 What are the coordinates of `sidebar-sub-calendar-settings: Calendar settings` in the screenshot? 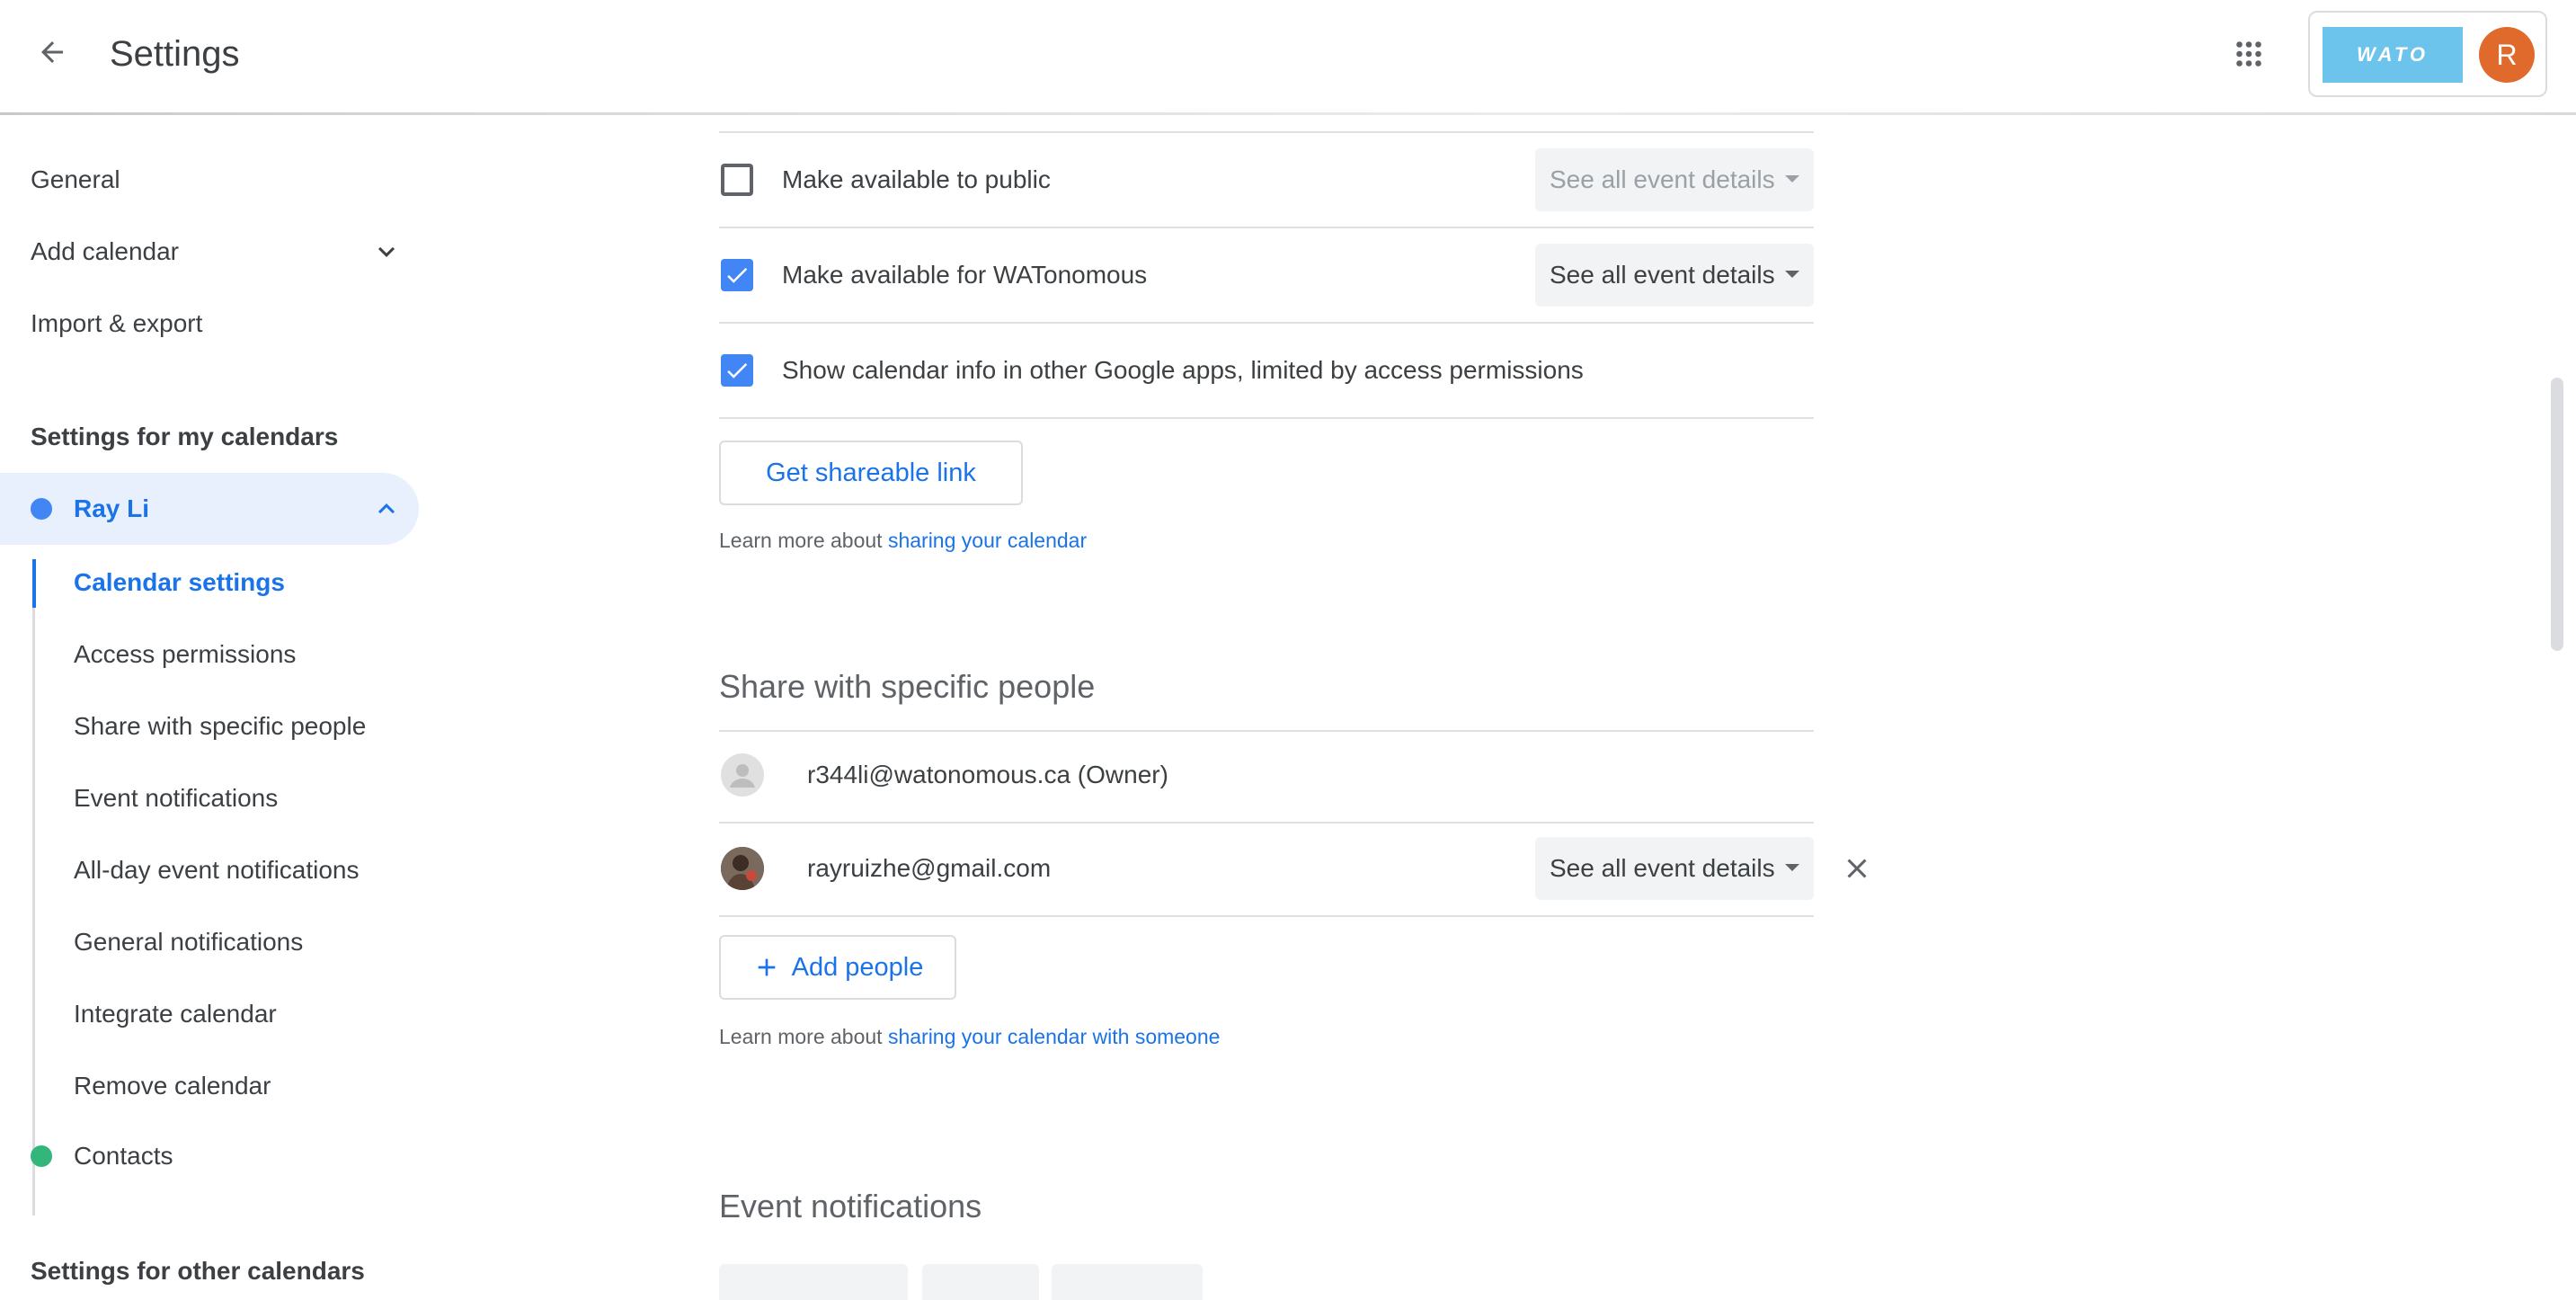 It's located at (179, 582).